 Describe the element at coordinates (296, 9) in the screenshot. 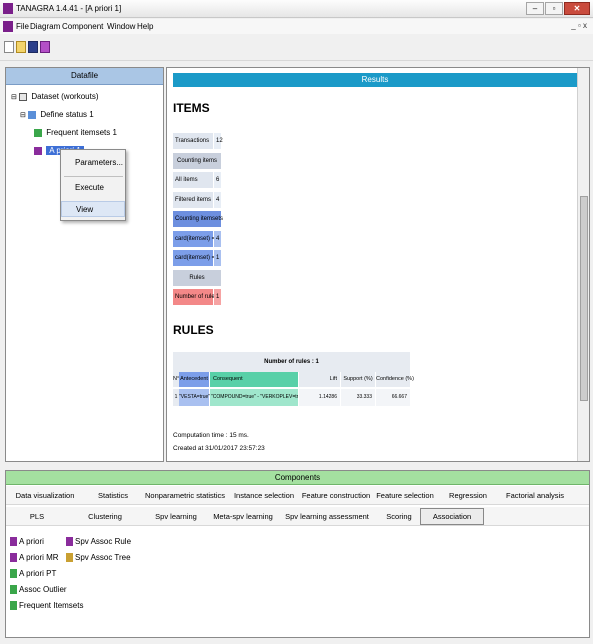

I see `title-bar: TANAGRA 1.4.41 - [A priori 1] – ▫ ✕` at that location.